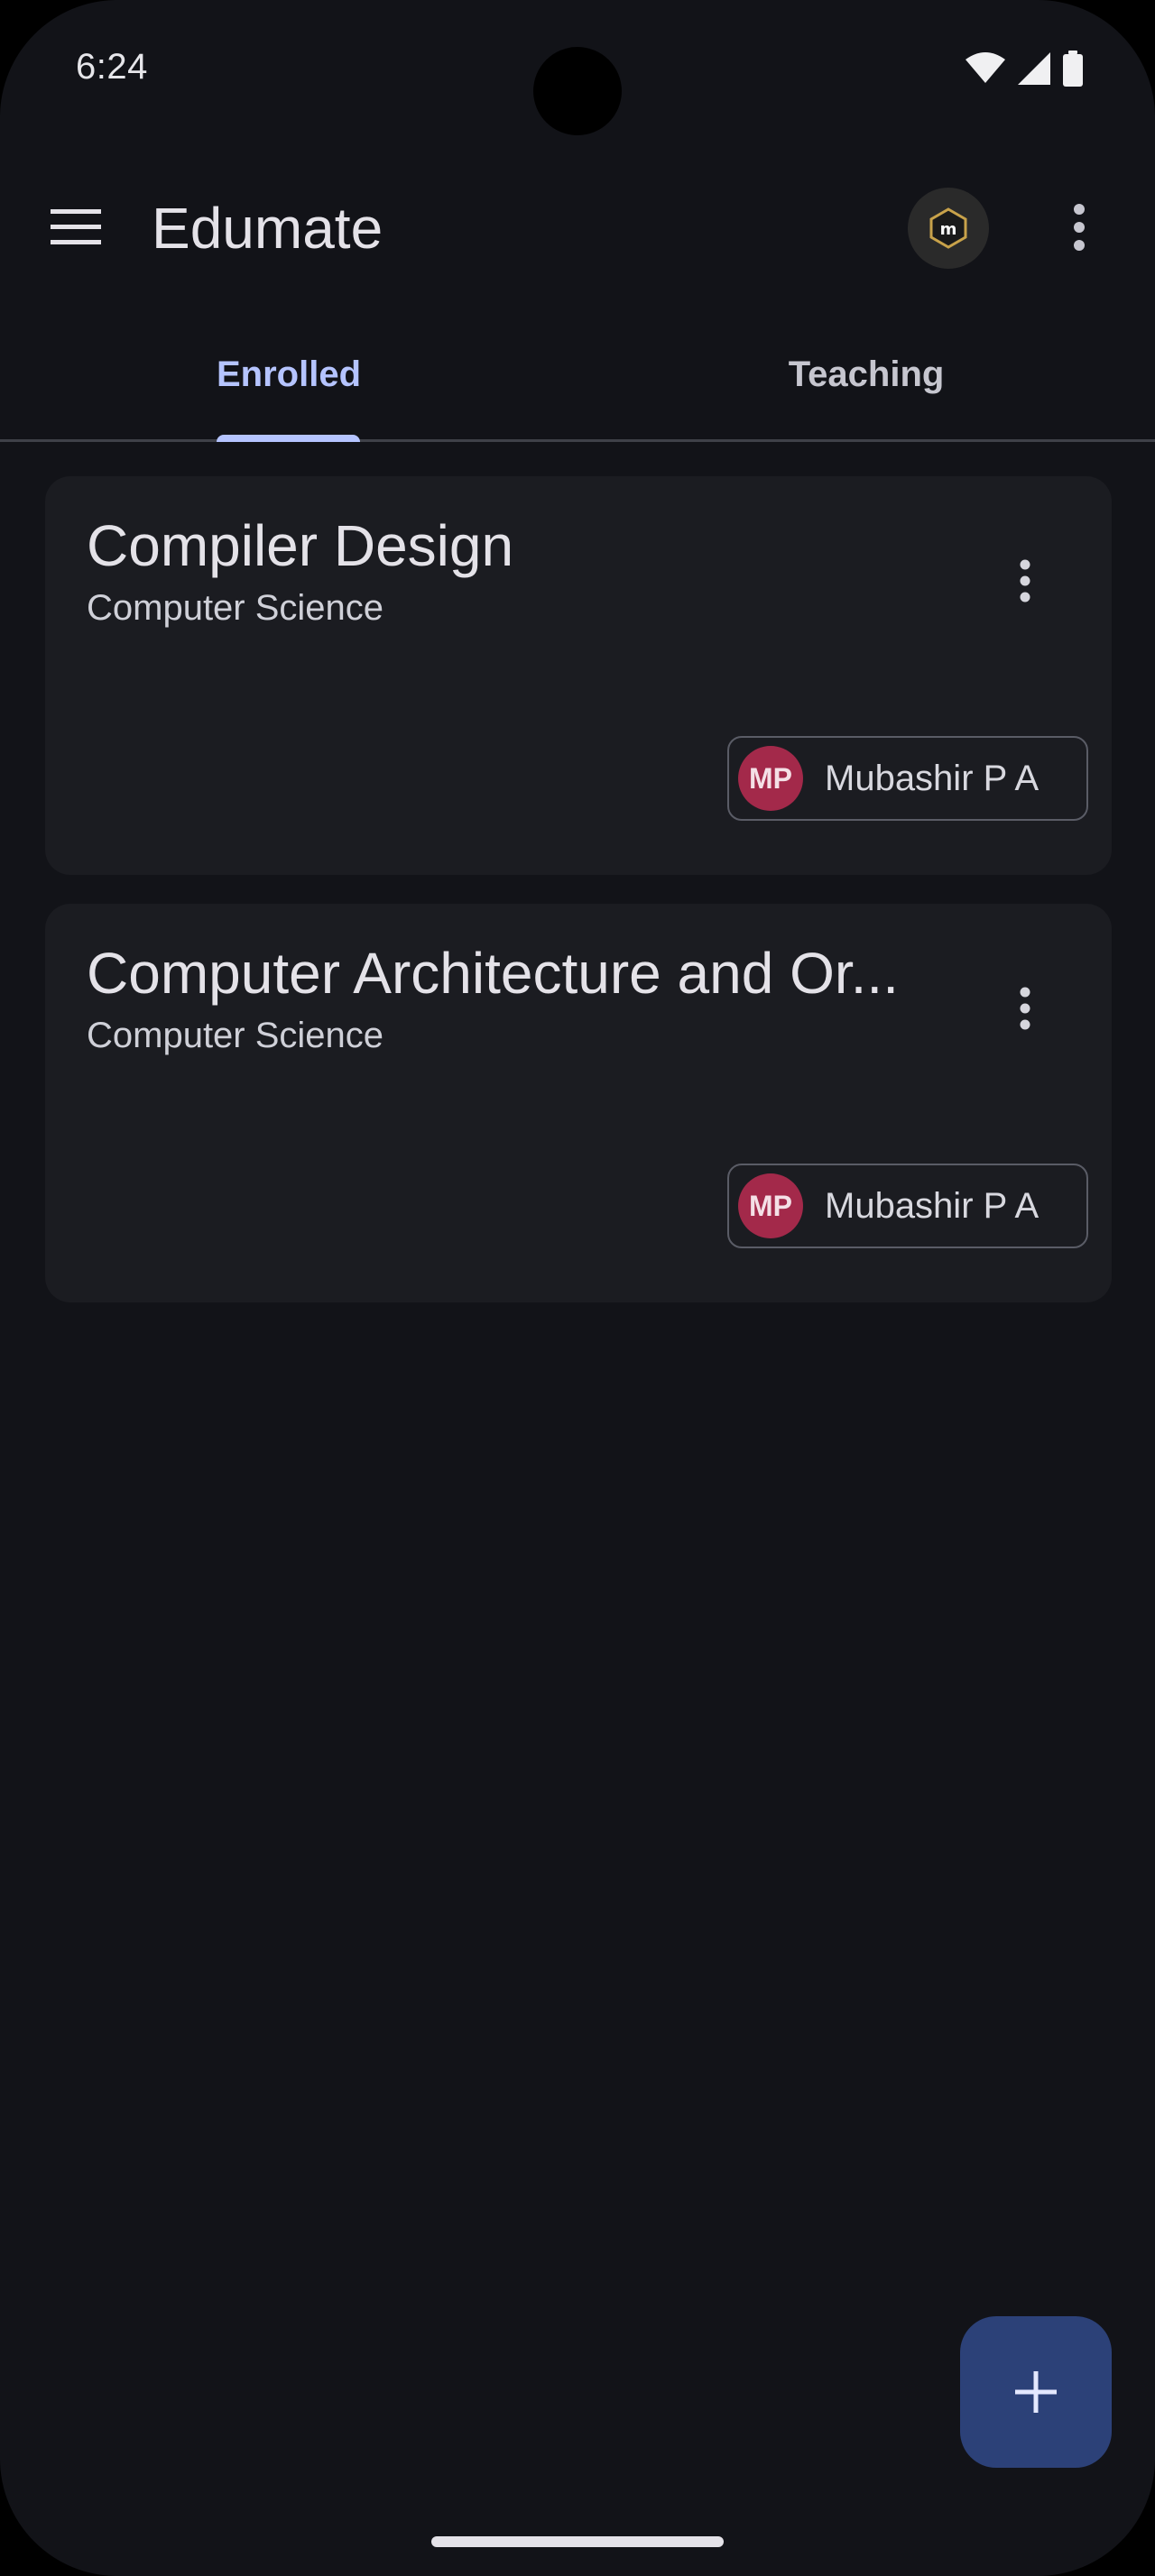  Describe the element at coordinates (1073, 69) in the screenshot. I see `battery-icon` at that location.